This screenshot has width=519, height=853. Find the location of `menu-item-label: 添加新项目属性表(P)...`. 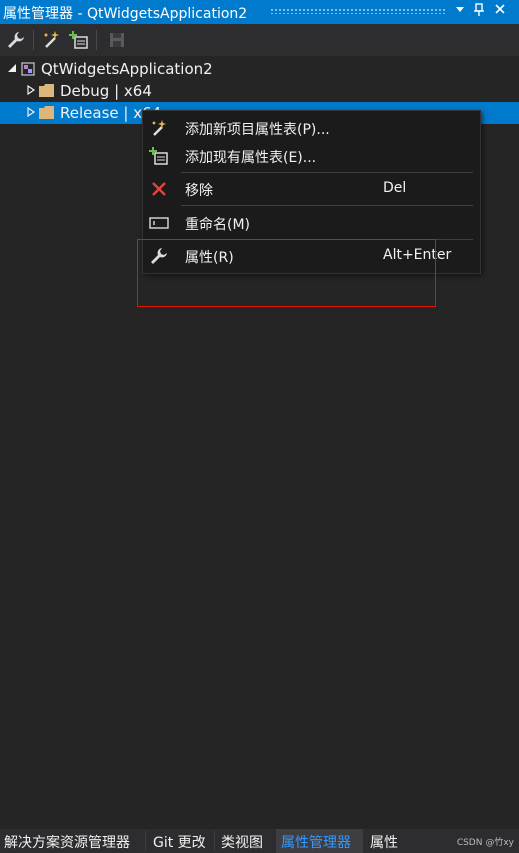

menu-item-label: 添加新项目属性表(P)... is located at coordinates (257, 130).